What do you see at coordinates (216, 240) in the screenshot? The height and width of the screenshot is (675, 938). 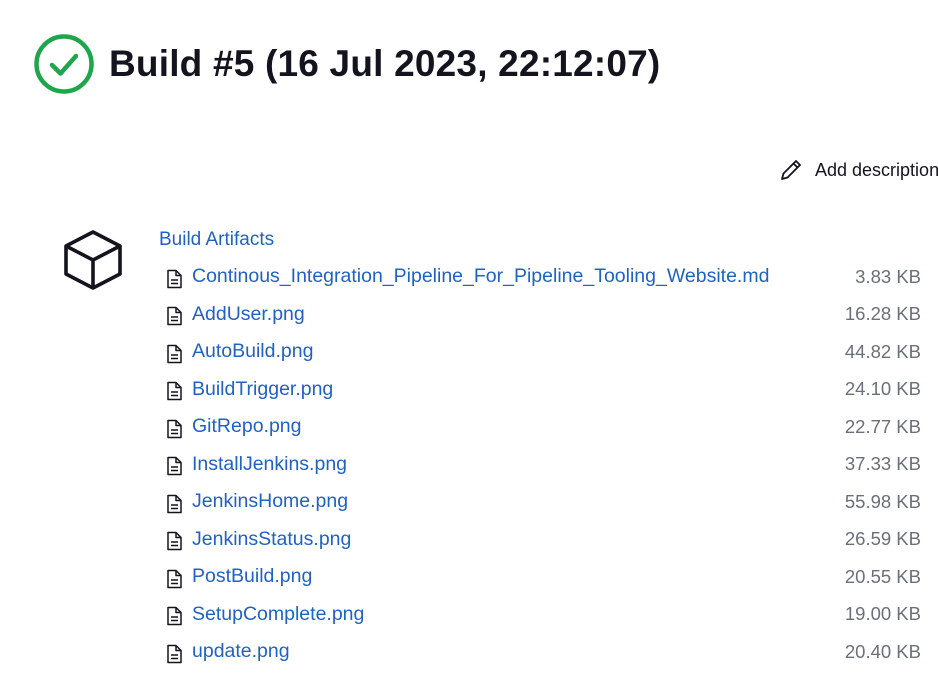 I see `build-artifacts-link: Build Artifacts` at bounding box center [216, 240].